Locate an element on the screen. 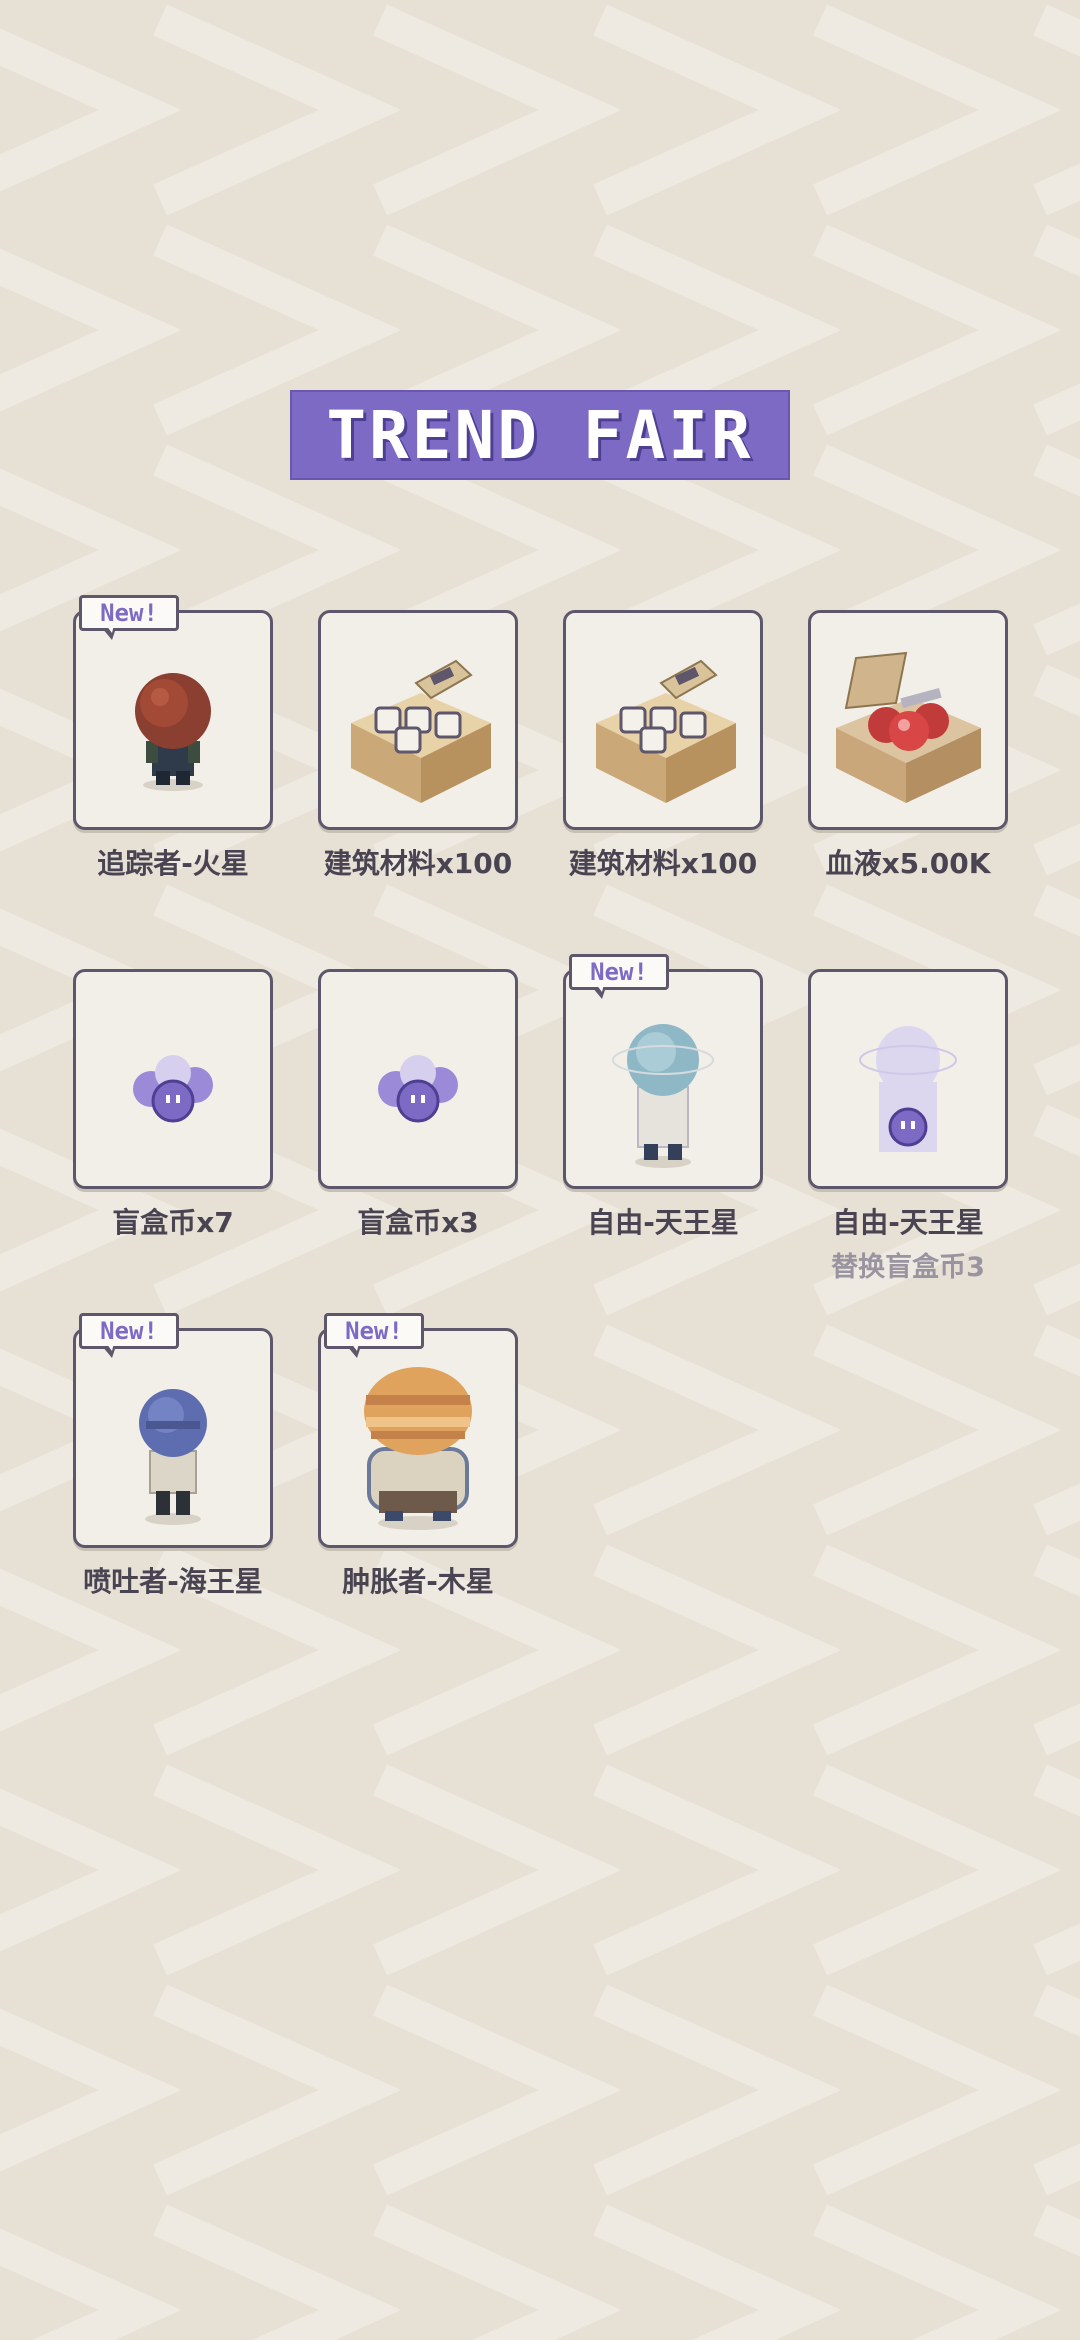 The height and width of the screenshot is (2340, 1080). neptune-spitter-character-icon is located at coordinates (173, 1457).